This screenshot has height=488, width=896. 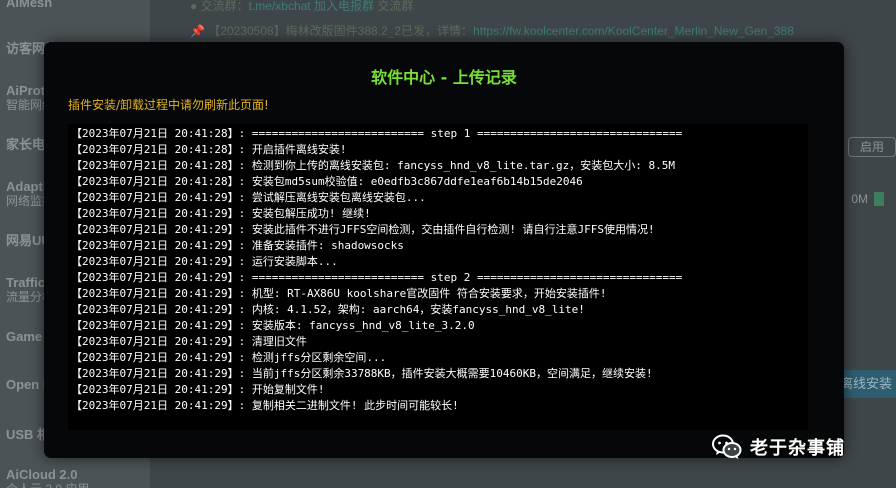 I want to click on announcement-line-1: ● 交流群：t.me/xbchat 加入电报群 交流群, so click(x=302, y=6).